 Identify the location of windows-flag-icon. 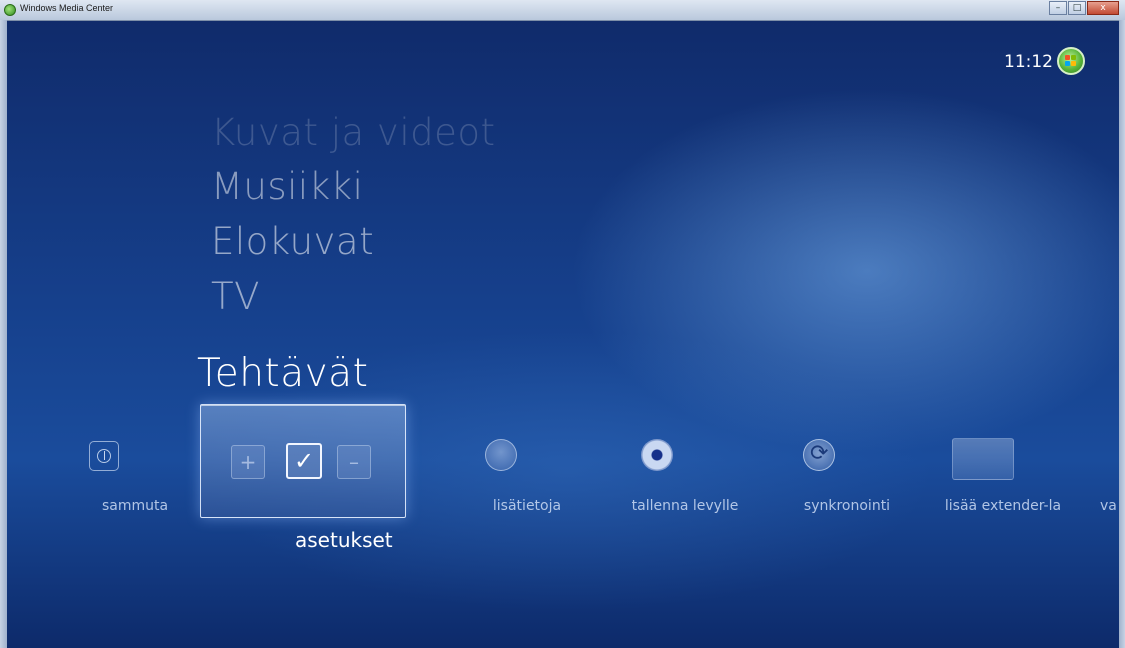
(1071, 61).